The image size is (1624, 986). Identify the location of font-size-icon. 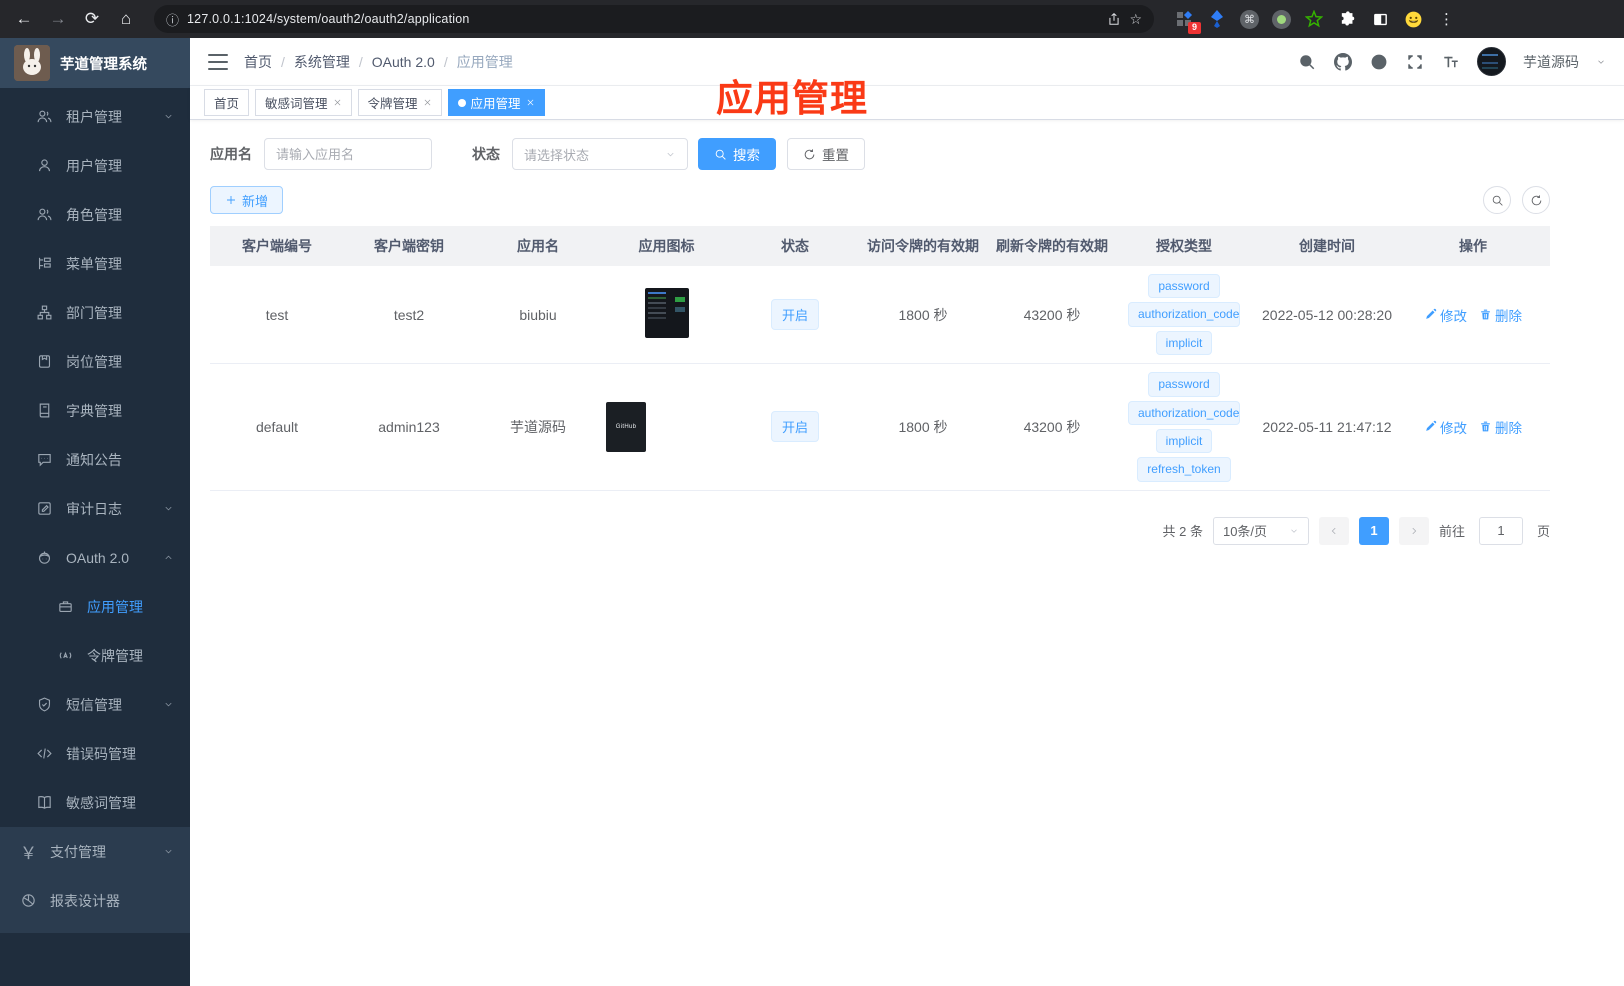
(1450, 61).